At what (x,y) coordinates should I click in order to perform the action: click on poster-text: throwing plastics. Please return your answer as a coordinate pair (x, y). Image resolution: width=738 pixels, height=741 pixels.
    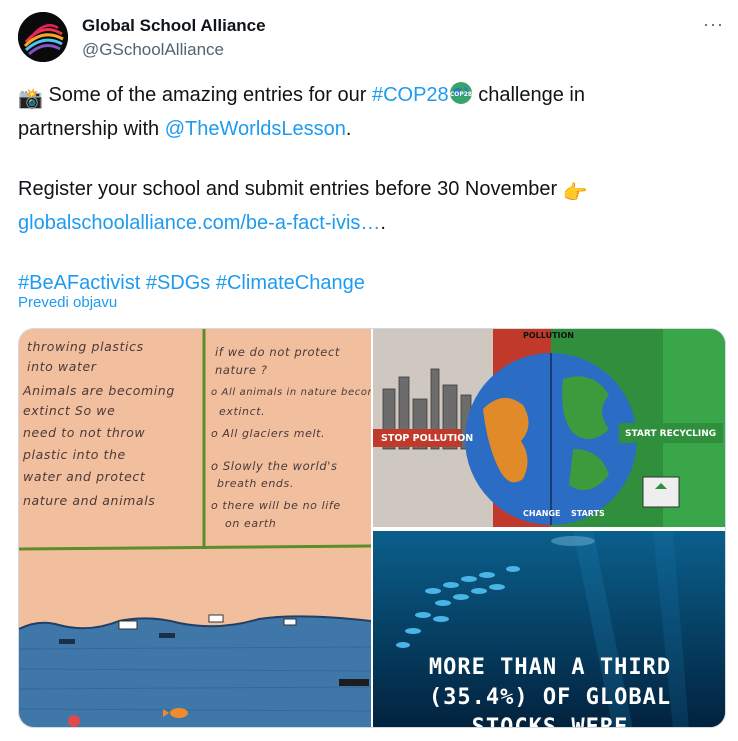
    Looking at the image, I should click on (85, 346).